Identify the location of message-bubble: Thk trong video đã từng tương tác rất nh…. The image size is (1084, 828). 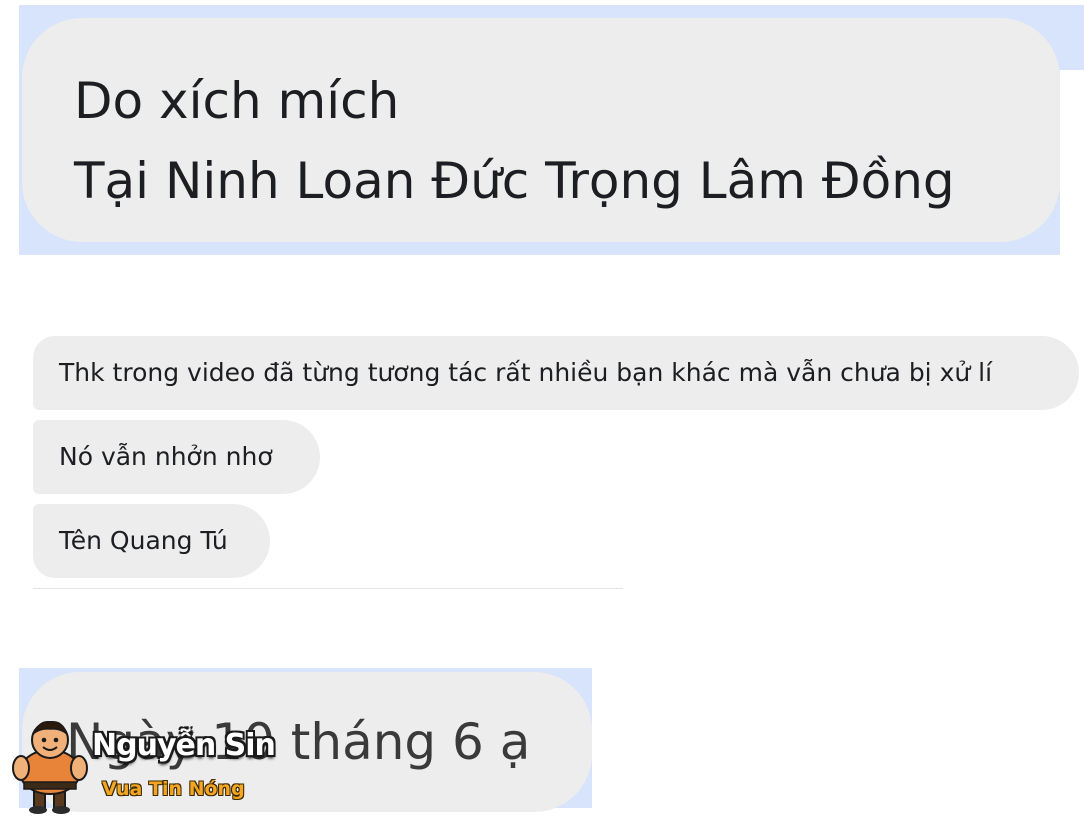
(556, 373).